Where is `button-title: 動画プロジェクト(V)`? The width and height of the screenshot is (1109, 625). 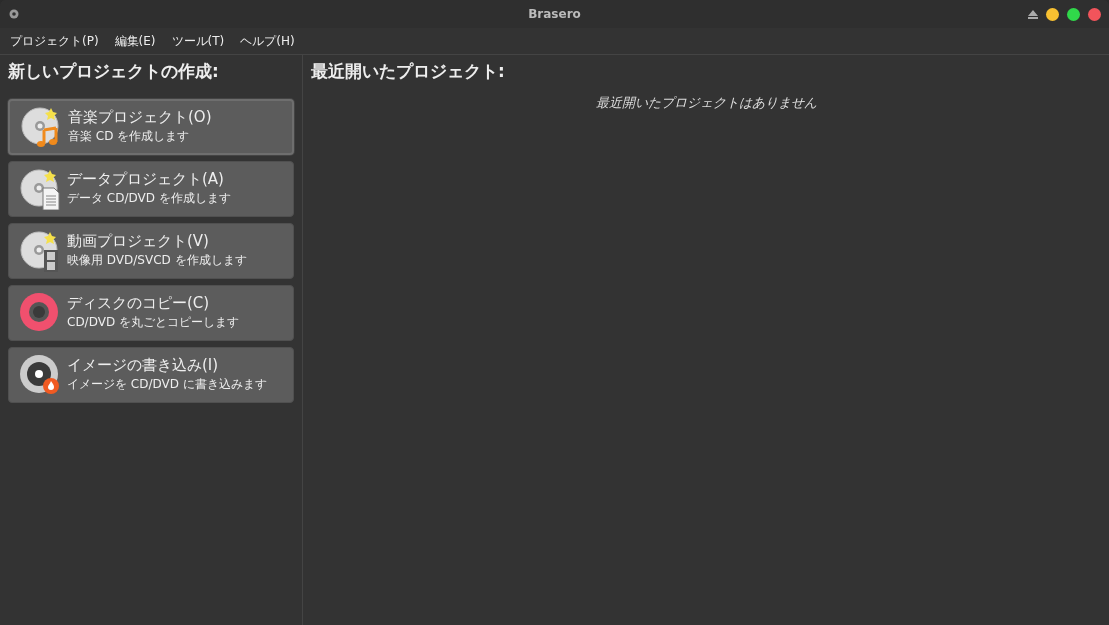 button-title: 動画プロジェクト(V) is located at coordinates (138, 242).